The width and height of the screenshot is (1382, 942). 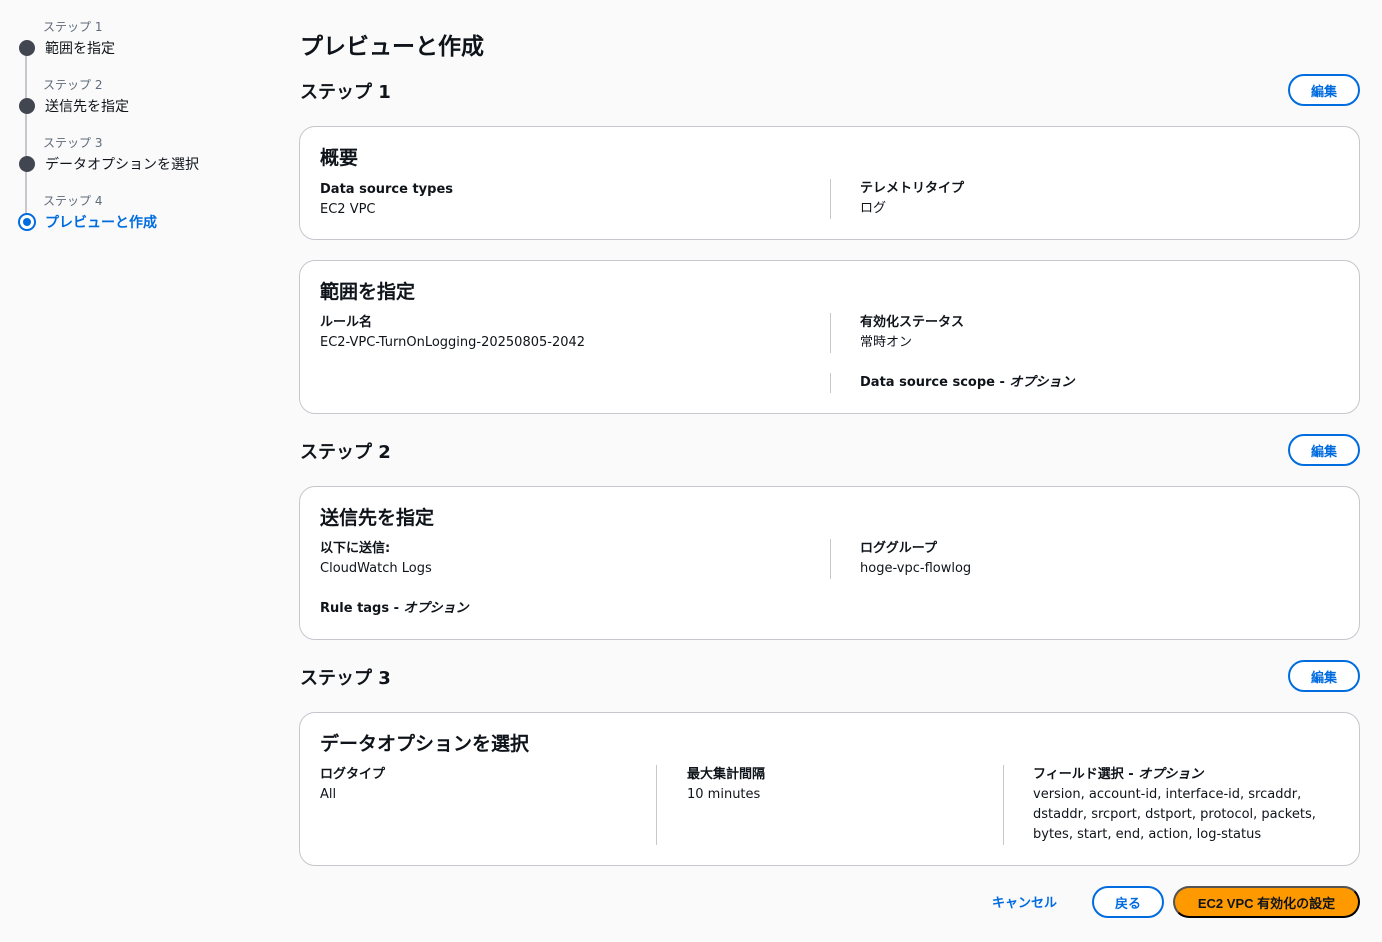 I want to click on edit-step-2-button: 編集, so click(x=1324, y=450).